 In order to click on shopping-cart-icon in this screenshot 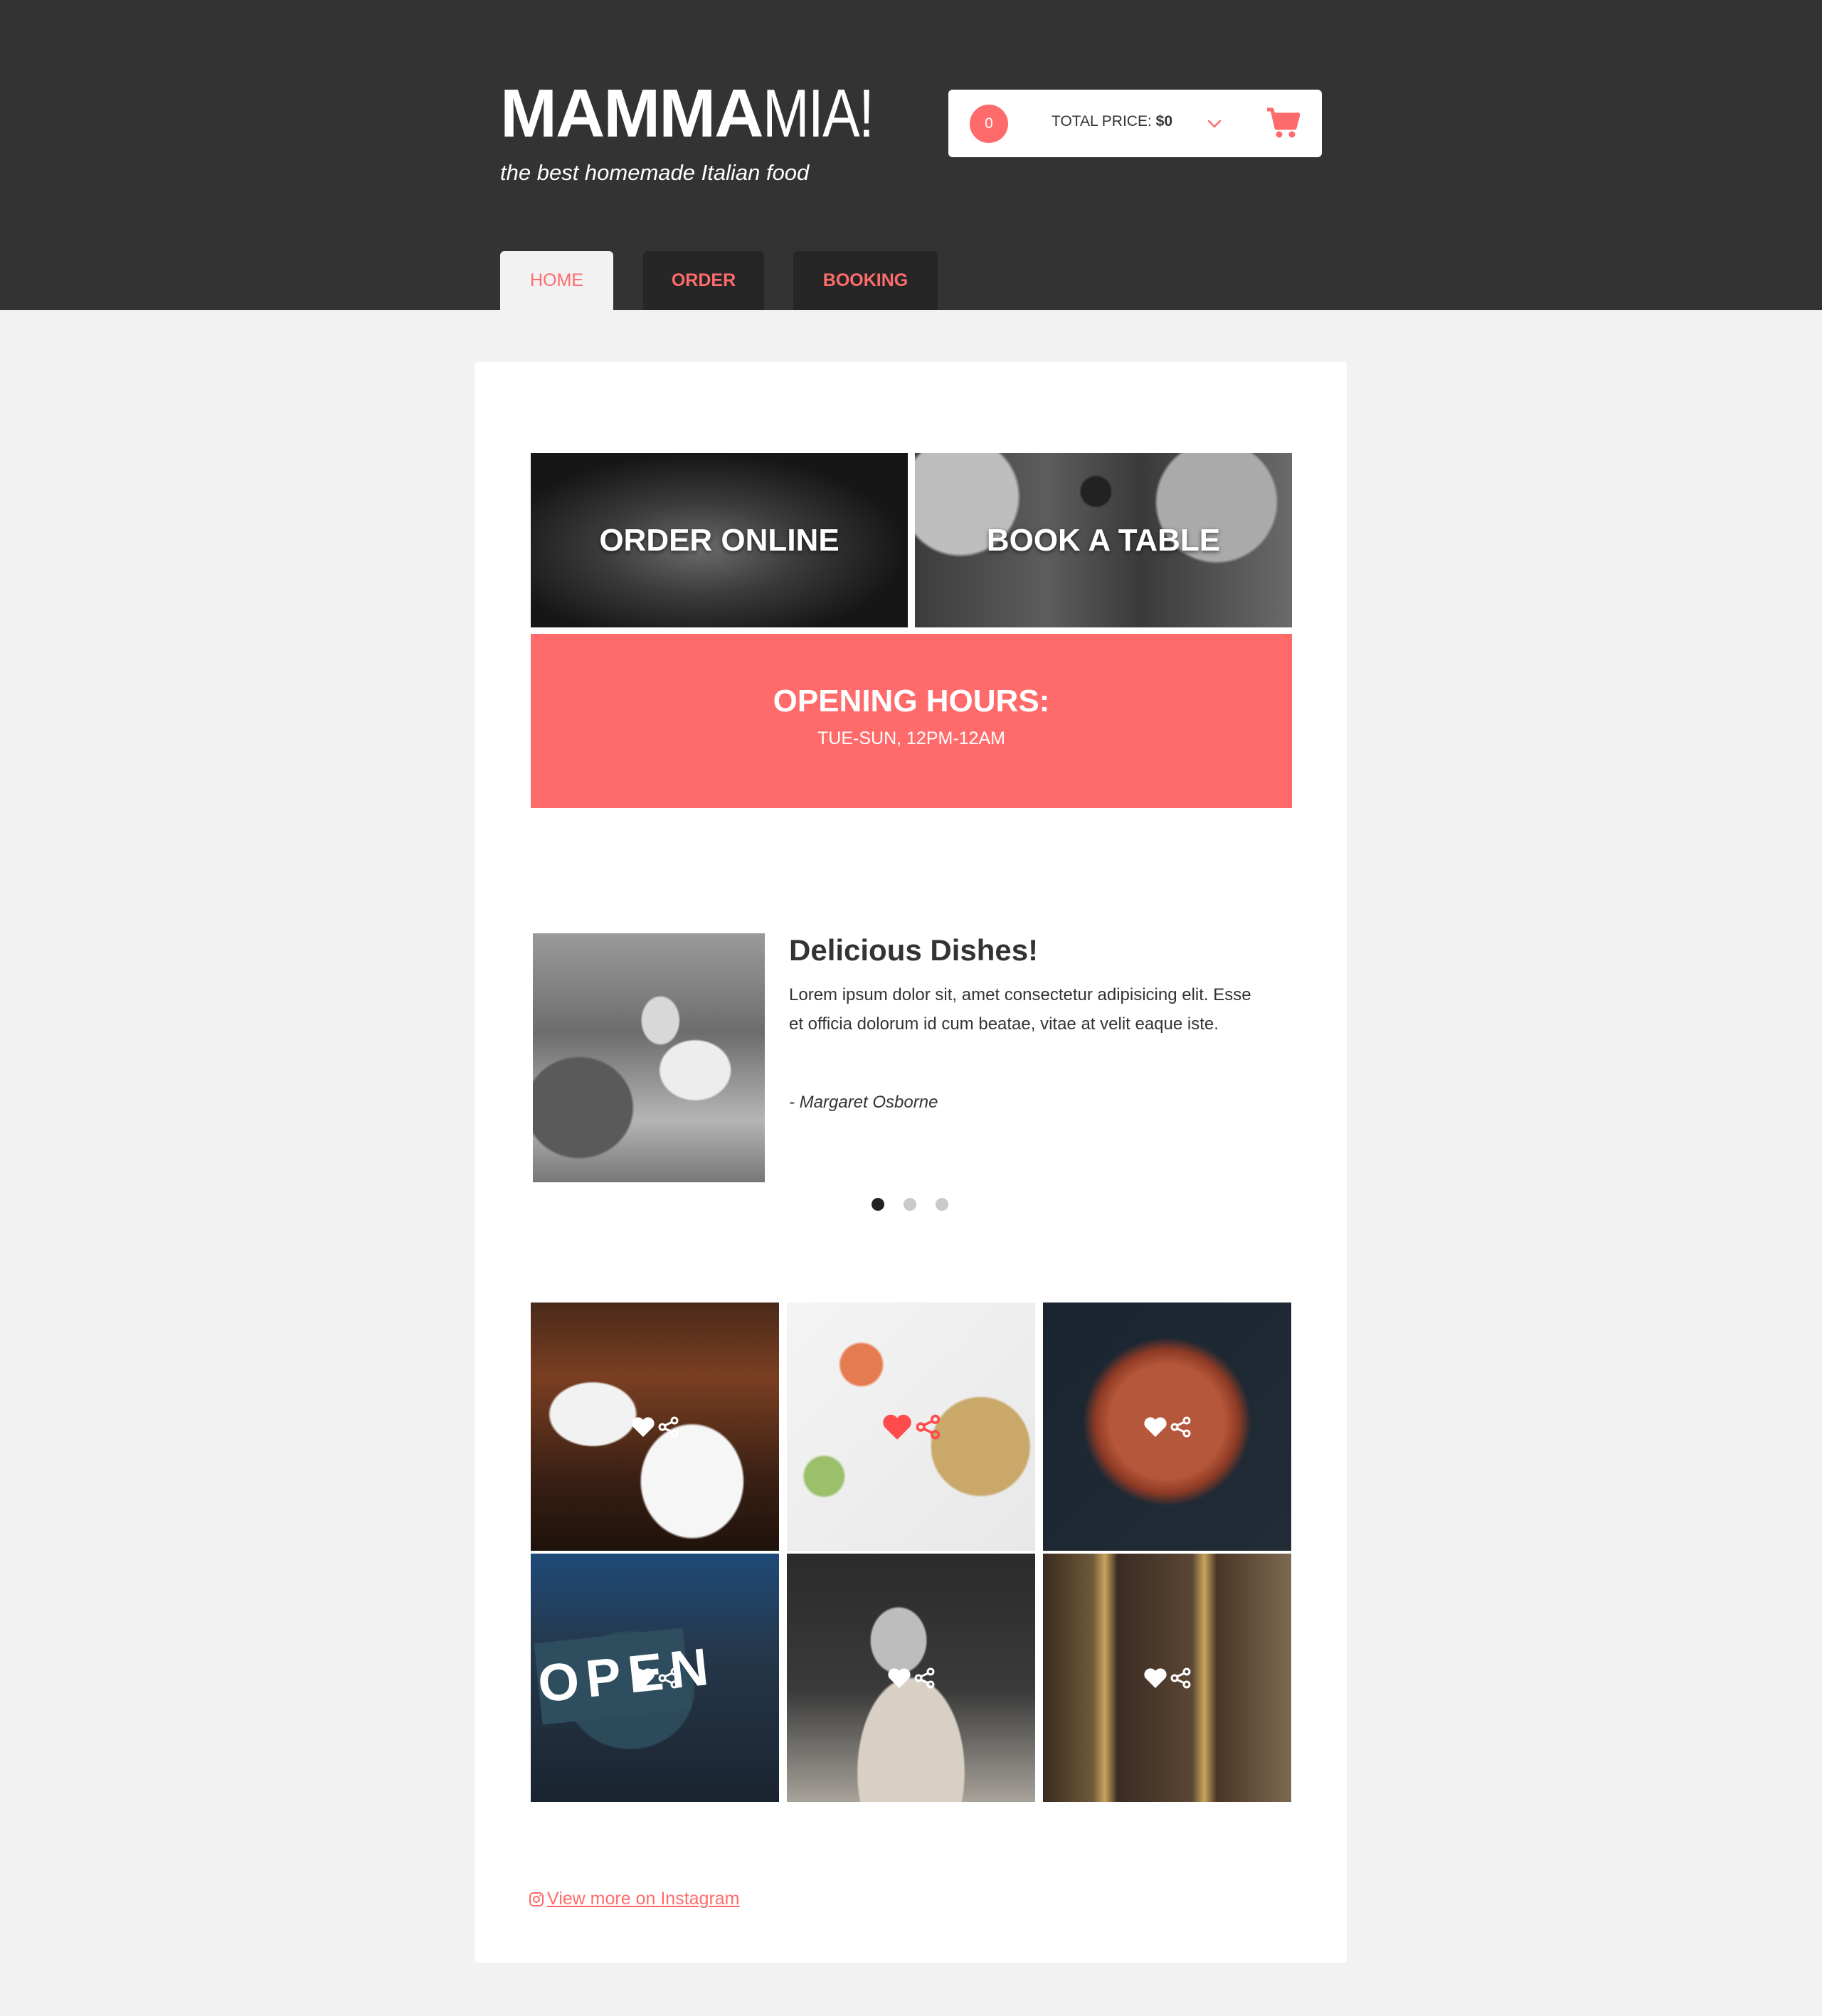, I will do `click(1283, 123)`.